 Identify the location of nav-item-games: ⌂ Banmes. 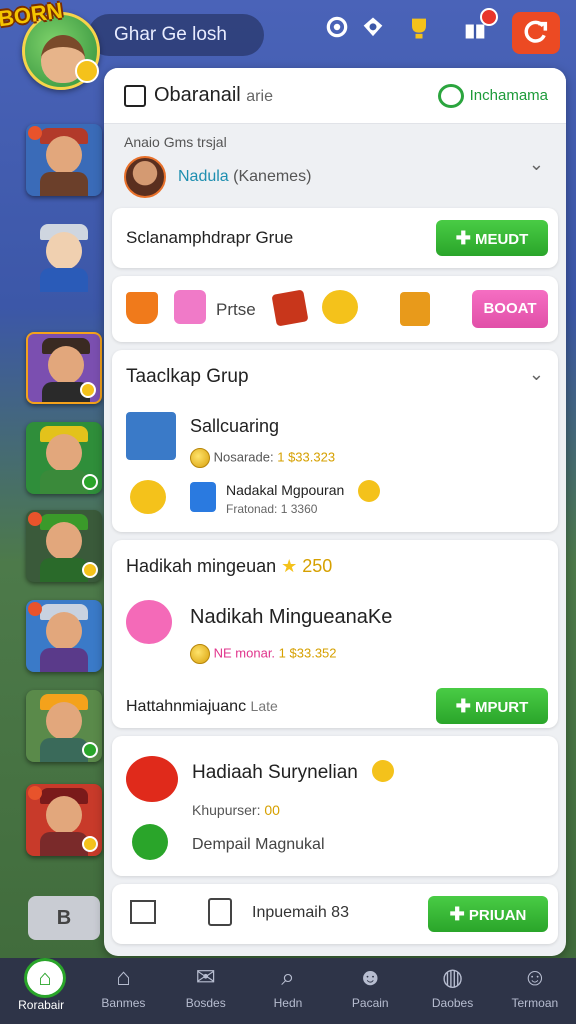
(123, 991).